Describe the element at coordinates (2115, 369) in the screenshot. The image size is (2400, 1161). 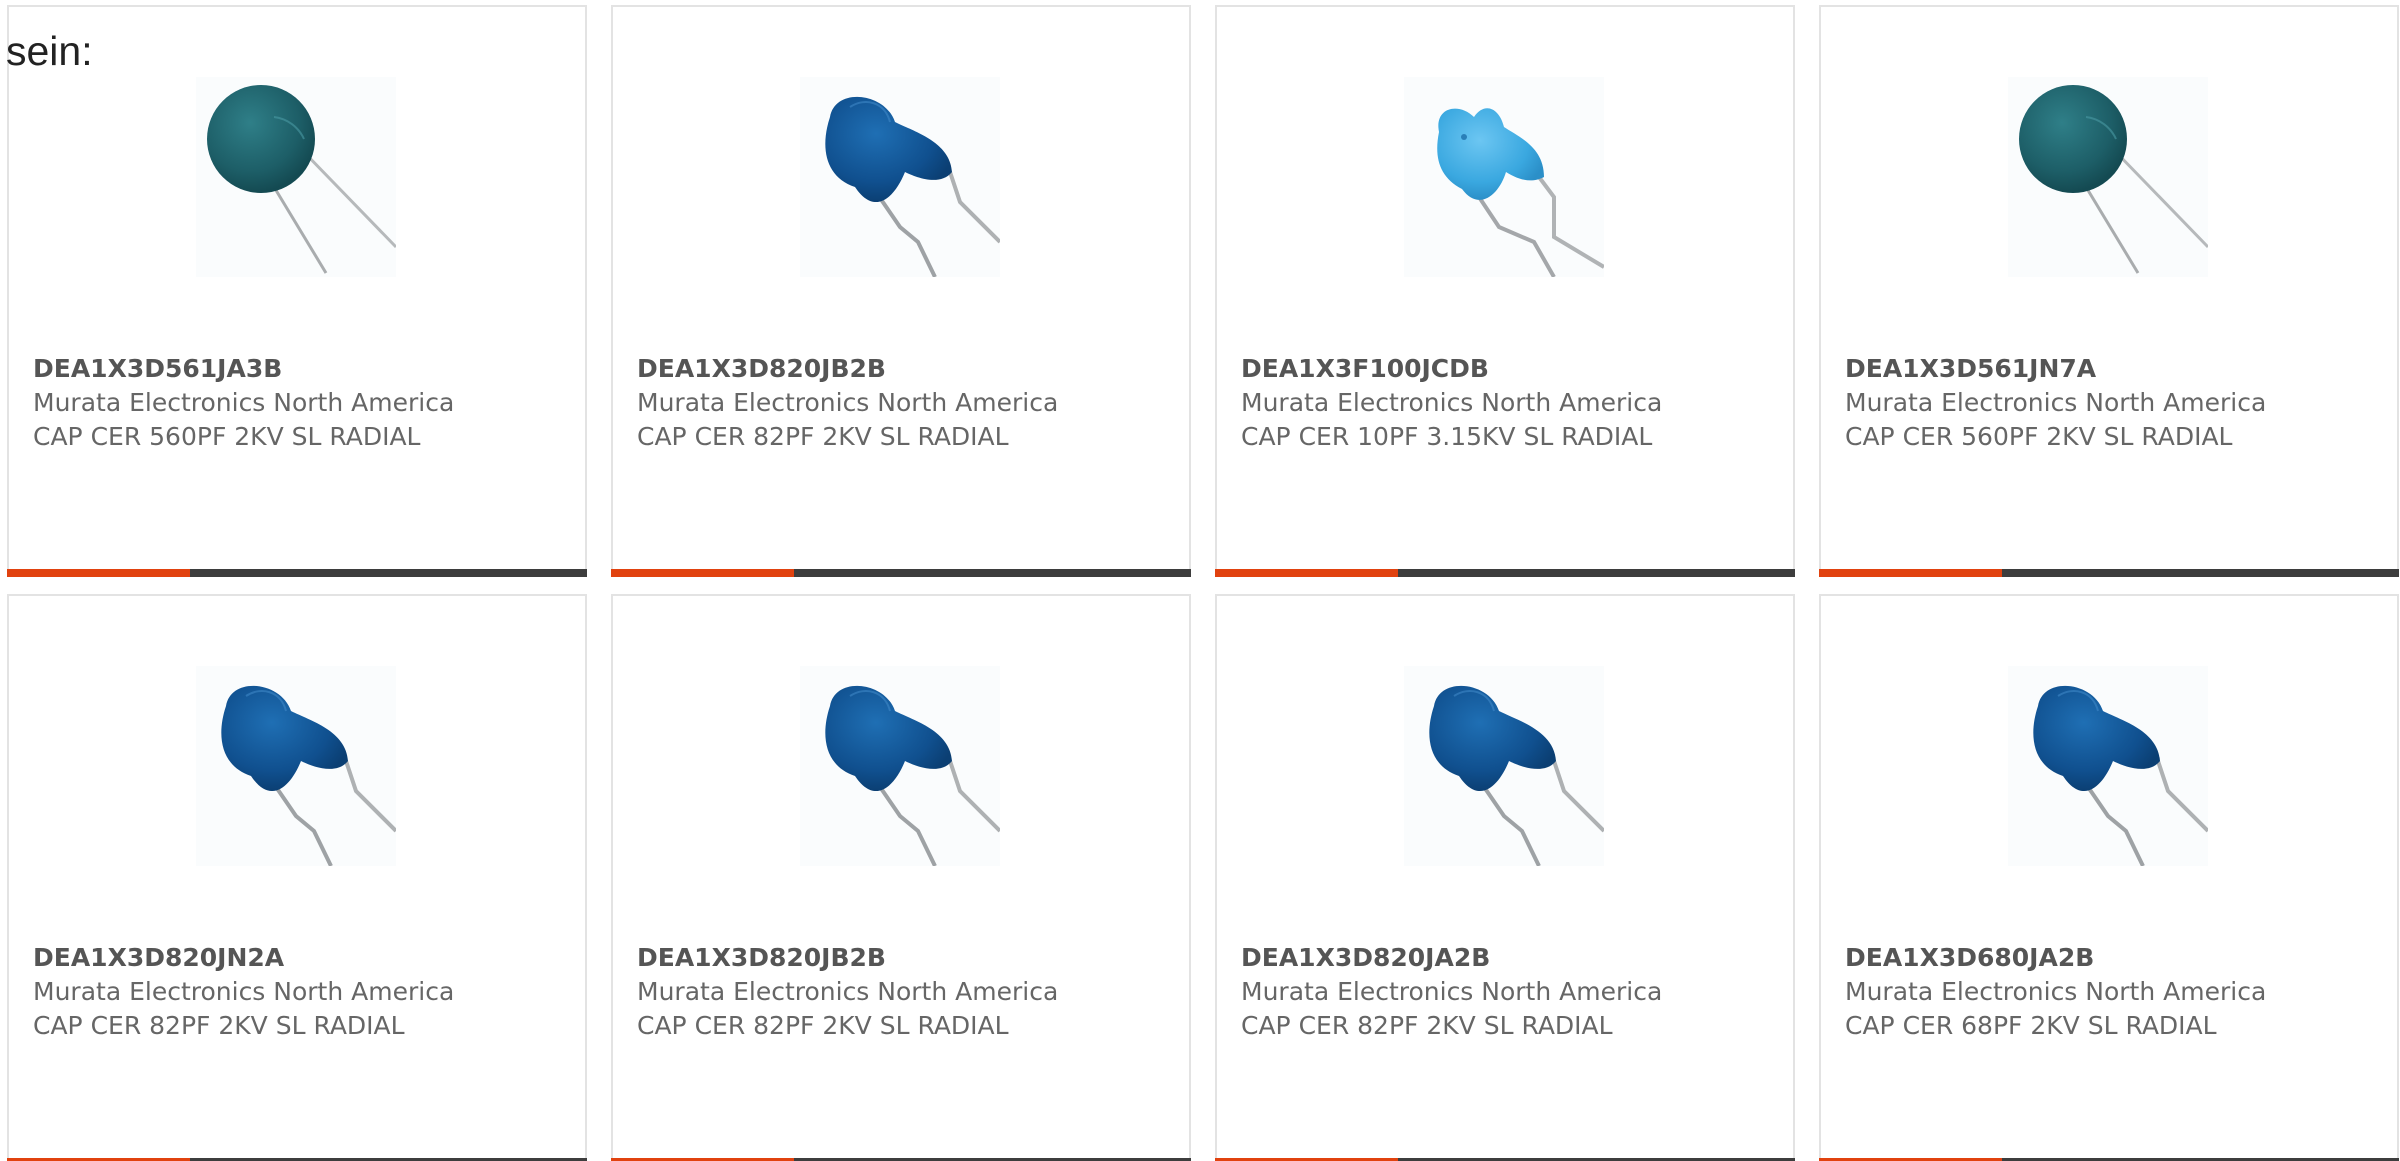
I see `part-number: DEA1X3D561JN7A` at that location.